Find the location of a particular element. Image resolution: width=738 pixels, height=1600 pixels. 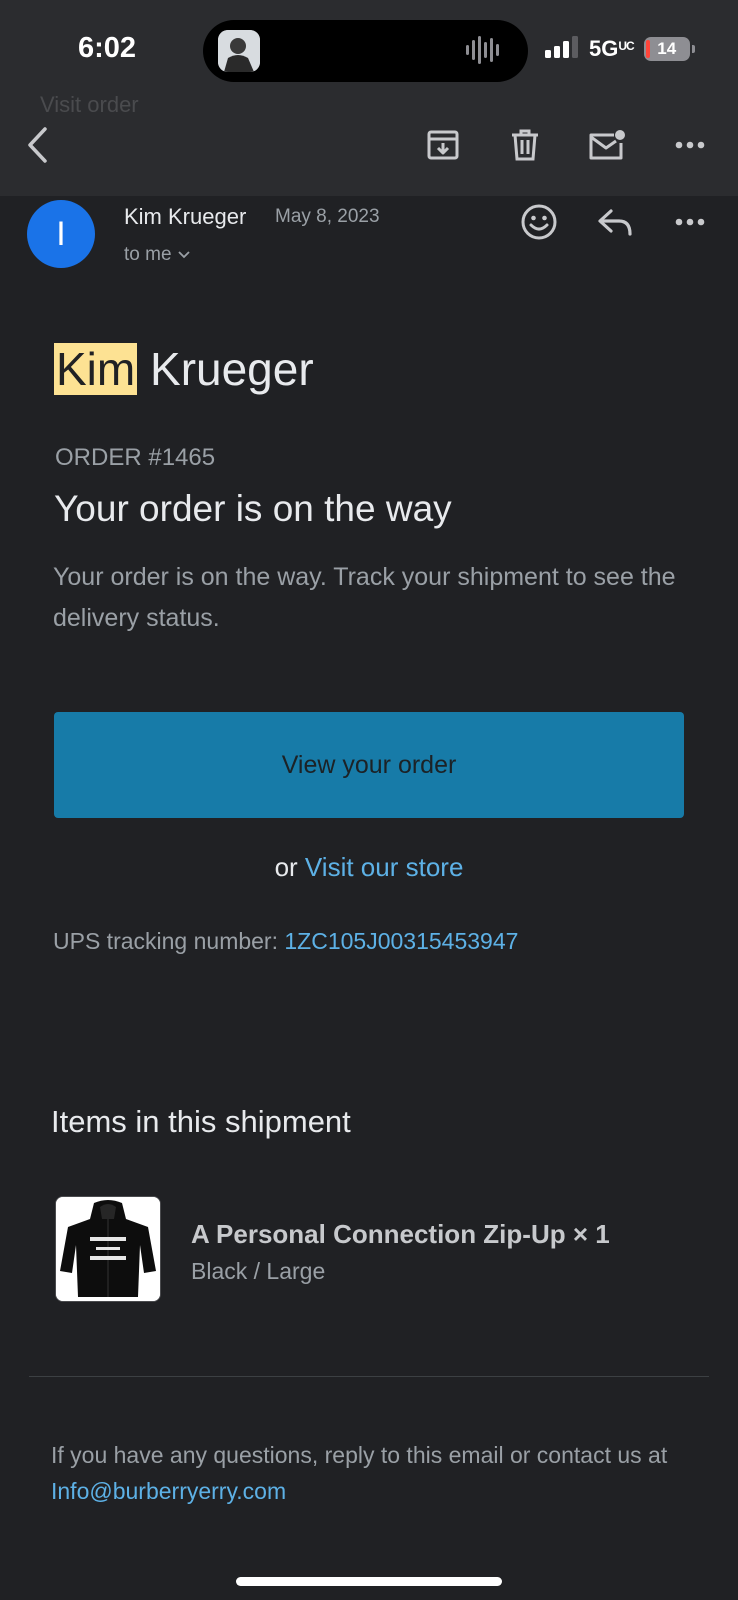

tracking-line: UPS tracking number: 1ZC105J00315453947 is located at coordinates (285, 941).